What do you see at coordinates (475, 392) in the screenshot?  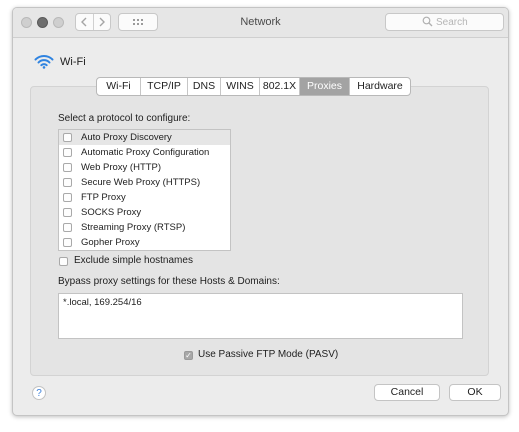 I see `ok-button: OK` at bounding box center [475, 392].